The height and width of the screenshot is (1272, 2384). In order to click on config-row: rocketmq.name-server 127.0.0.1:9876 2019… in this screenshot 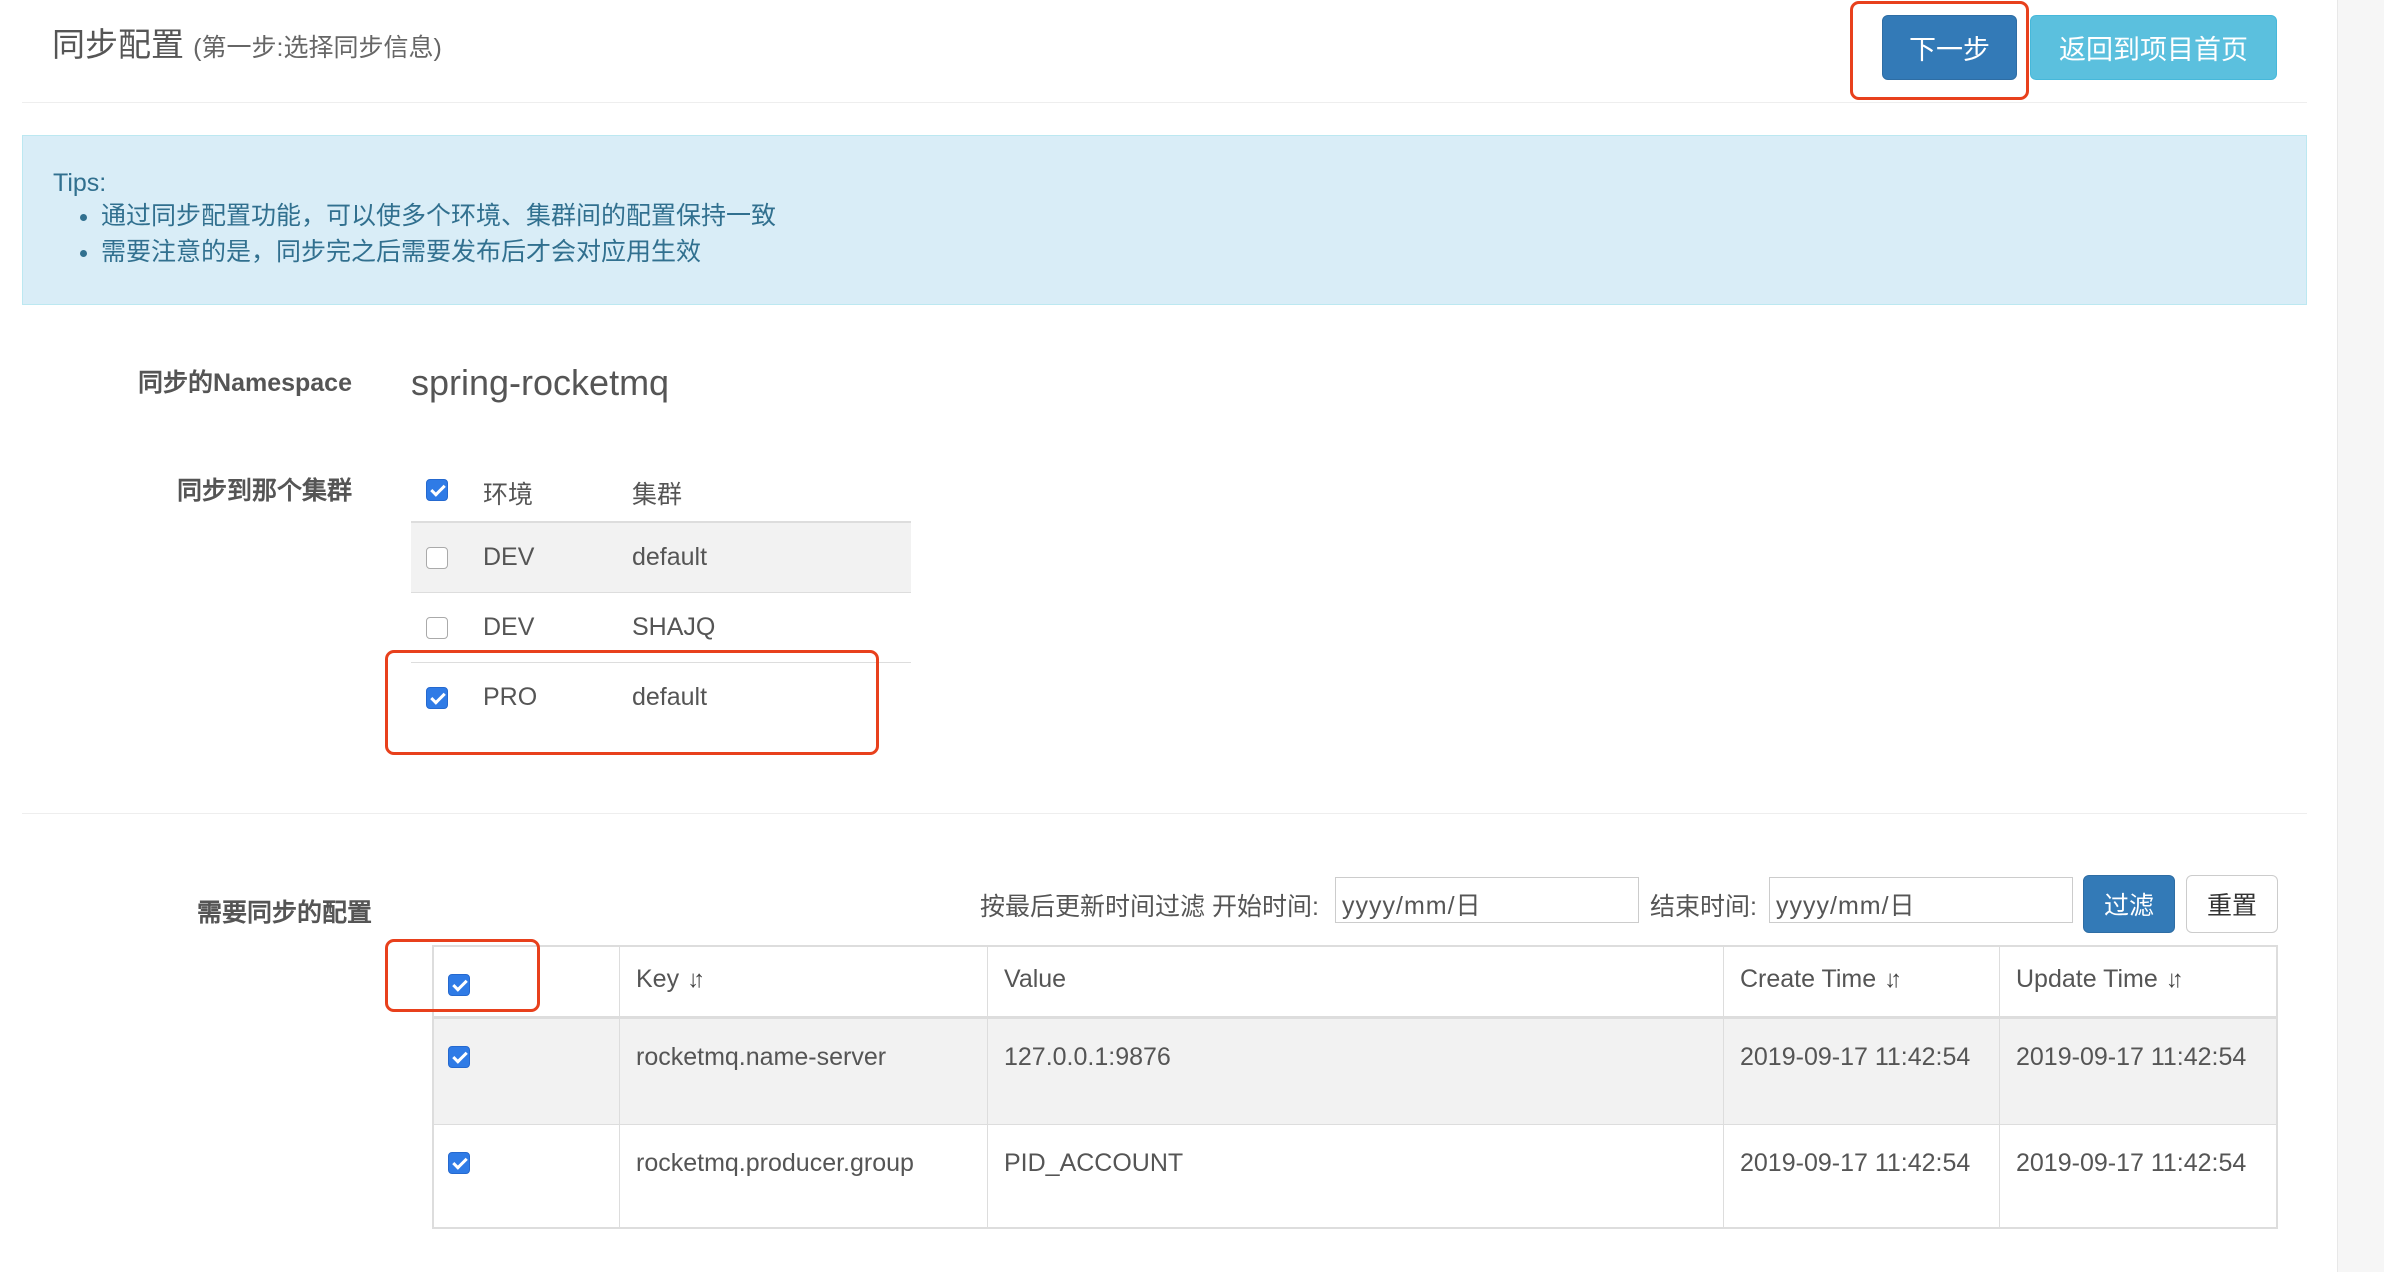, I will do `click(1355, 1072)`.